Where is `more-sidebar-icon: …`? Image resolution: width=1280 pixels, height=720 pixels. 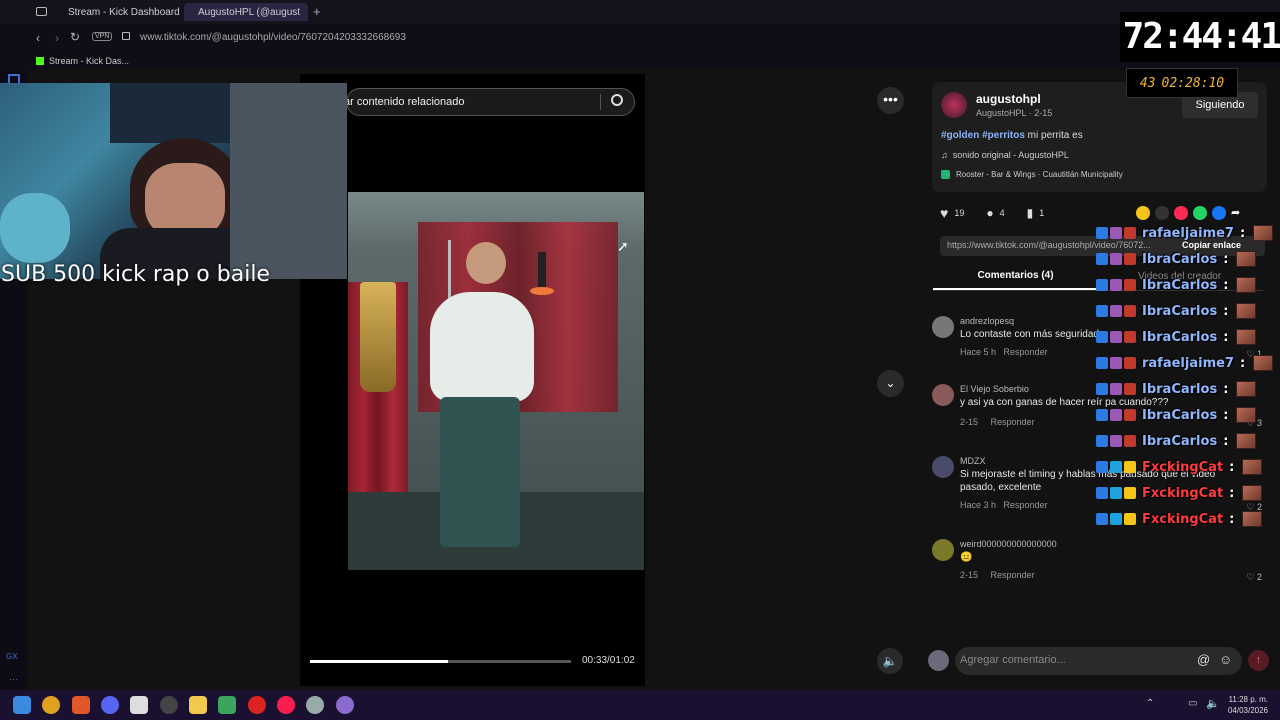 more-sidebar-icon: … is located at coordinates (13, 677).